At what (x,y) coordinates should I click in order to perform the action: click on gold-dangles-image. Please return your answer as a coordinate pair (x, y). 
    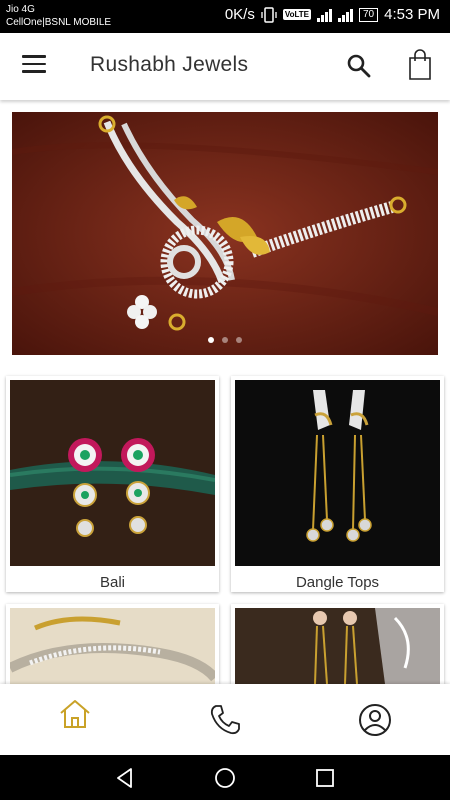
    Looking at the image, I should click on (337, 646).